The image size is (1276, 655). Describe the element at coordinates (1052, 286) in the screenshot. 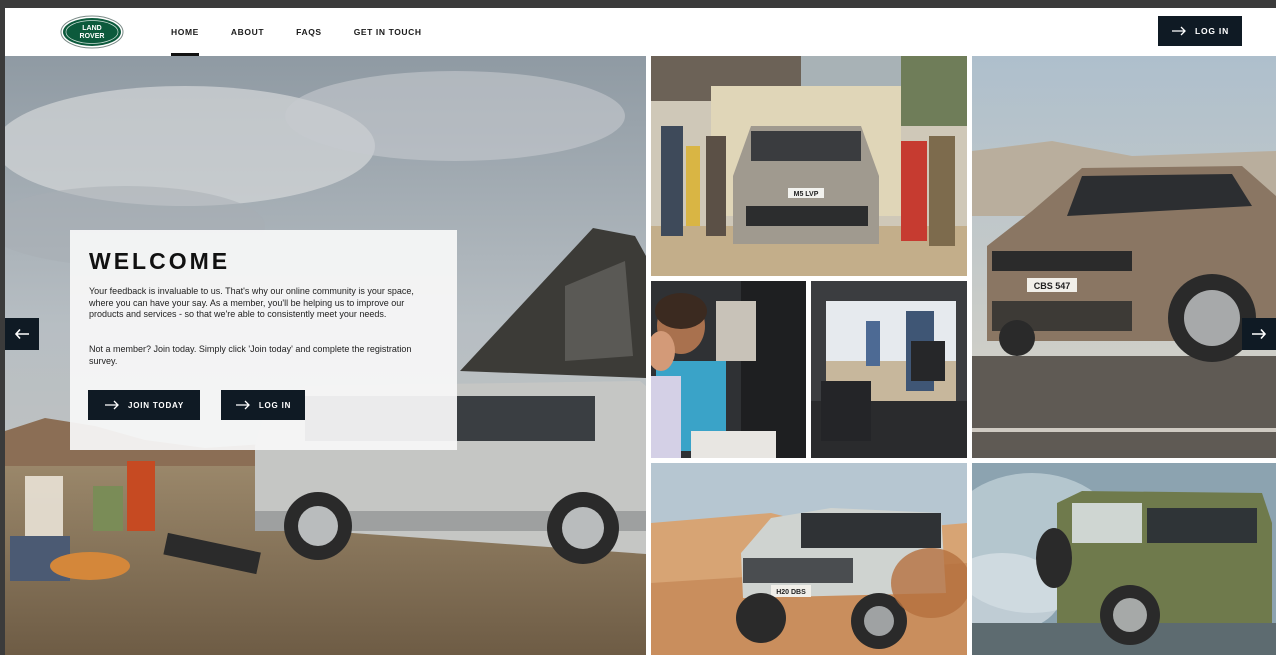

I see `plate-range-rover-text: CBS 547` at that location.